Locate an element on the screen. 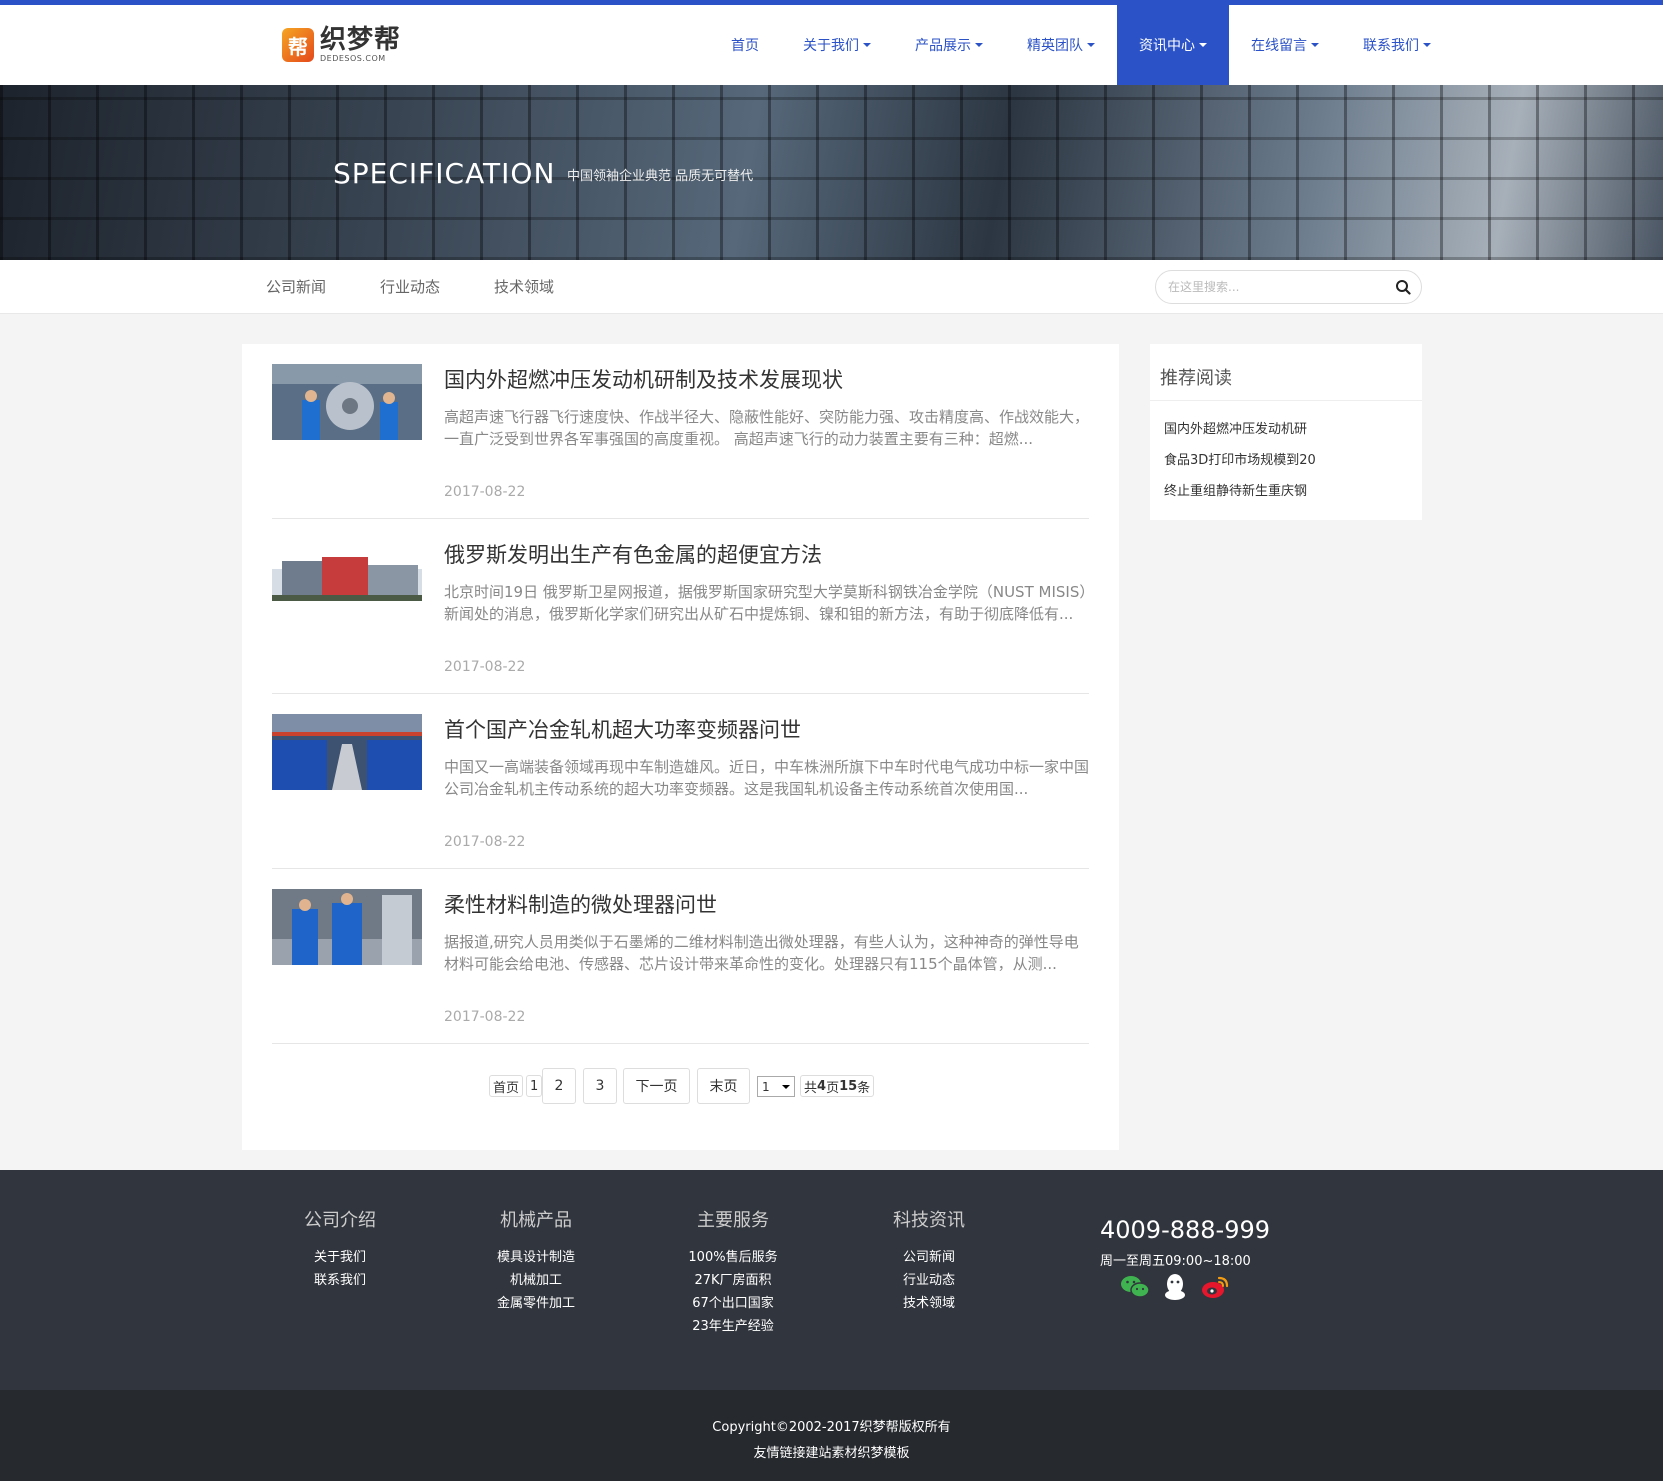  footer-link: 公司新闻 is located at coordinates (929, 1257).